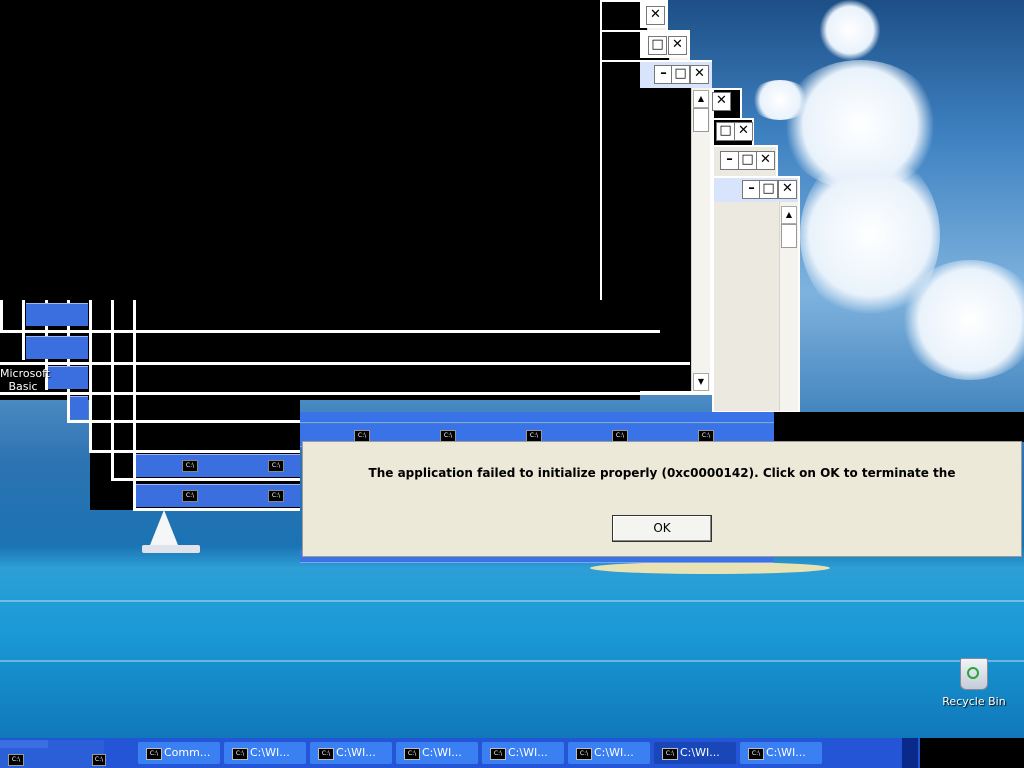 Image resolution: width=1024 pixels, height=768 pixels. What do you see at coordinates (53, 754) in the screenshot?
I see `taskbar-left-stub: C:\ C:\` at bounding box center [53, 754].